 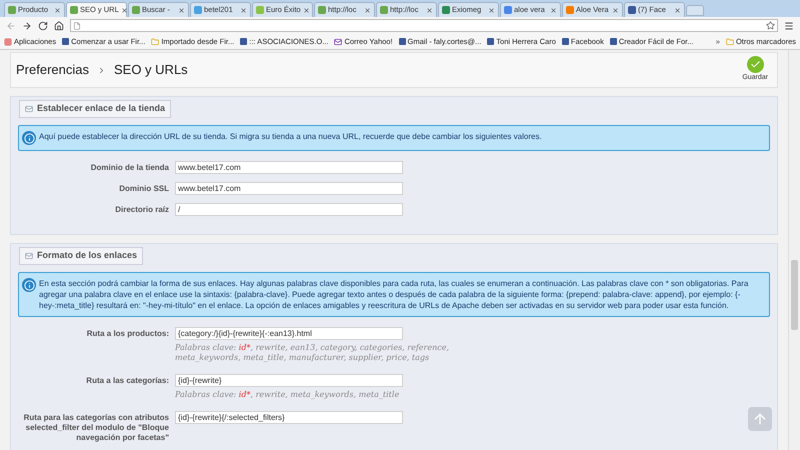 What do you see at coordinates (794, 250) in the screenshot?
I see `scrollbar` at bounding box center [794, 250].